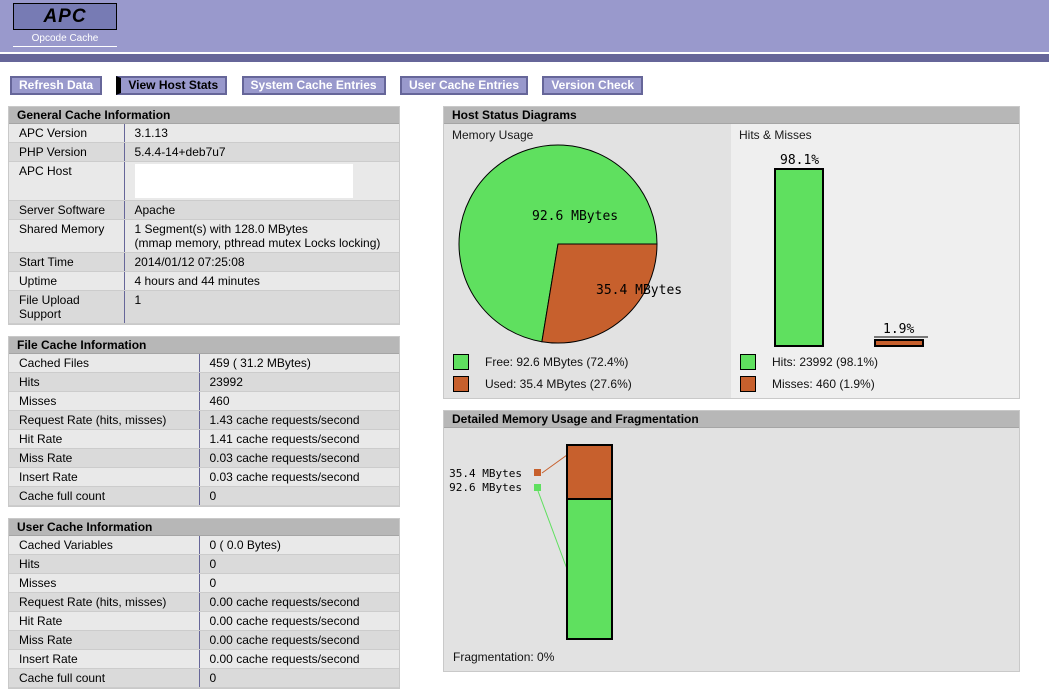  What do you see at coordinates (799, 160) in the screenshot?
I see `bar-label-hits: 98.1%` at bounding box center [799, 160].